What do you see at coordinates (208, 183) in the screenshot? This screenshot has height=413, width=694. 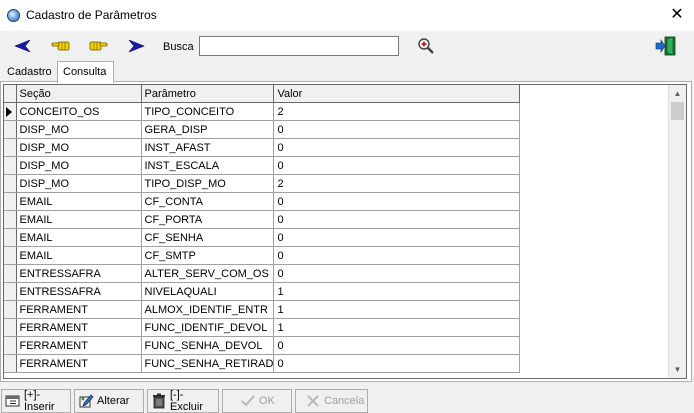 I see `cell-parametro: TIPO_DISP_MO` at bounding box center [208, 183].